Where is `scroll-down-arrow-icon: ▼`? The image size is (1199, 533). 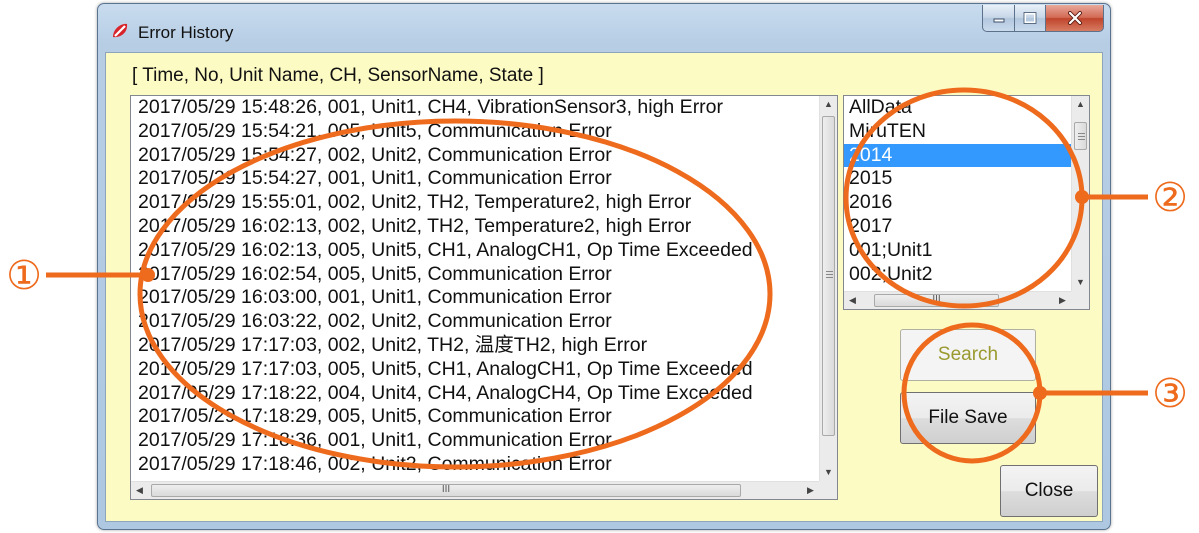
scroll-down-arrow-icon: ▼ is located at coordinates (828, 472).